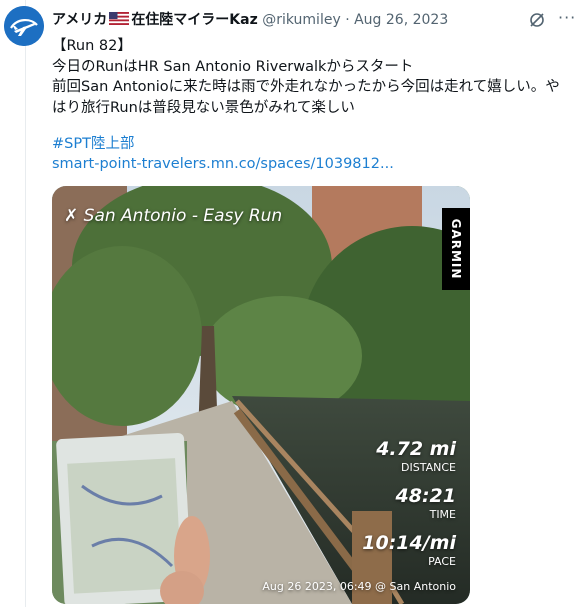  What do you see at coordinates (93, 144) in the screenshot?
I see `hashtag-link: #SPT陸上部` at bounding box center [93, 144].